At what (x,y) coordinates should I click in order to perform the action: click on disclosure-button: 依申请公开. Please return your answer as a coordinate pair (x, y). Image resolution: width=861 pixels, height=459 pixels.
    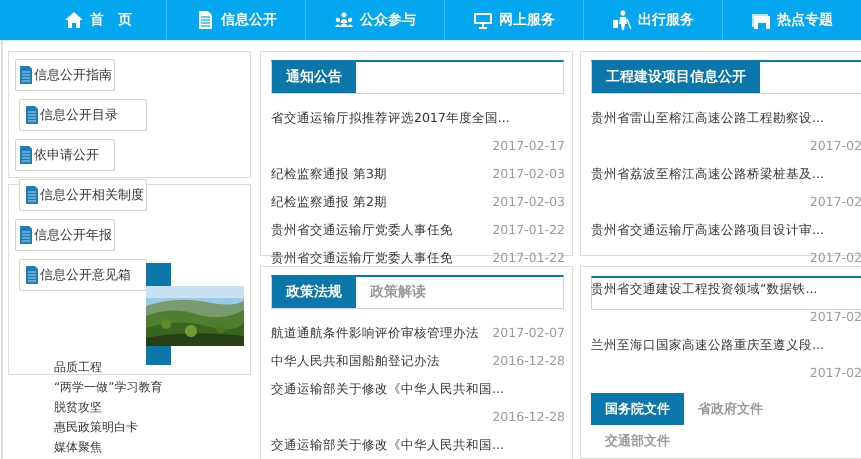
    Looking at the image, I should click on (65, 155).